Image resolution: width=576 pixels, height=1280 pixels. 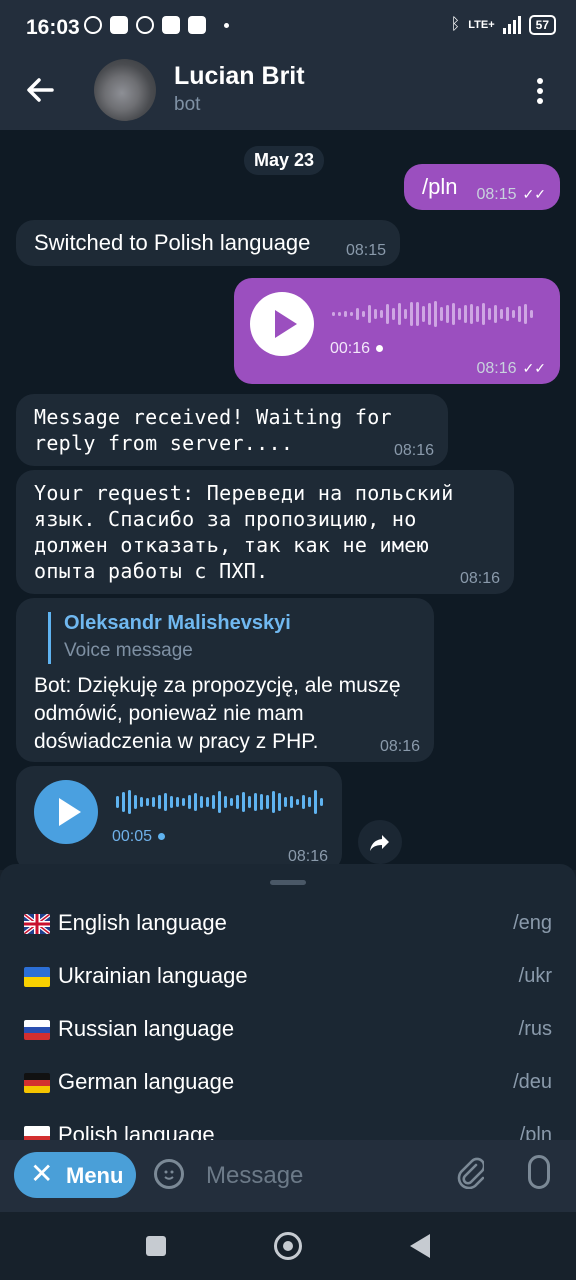 What do you see at coordinates (284, 160) in the screenshot?
I see `date-separator: May 23` at bounding box center [284, 160].